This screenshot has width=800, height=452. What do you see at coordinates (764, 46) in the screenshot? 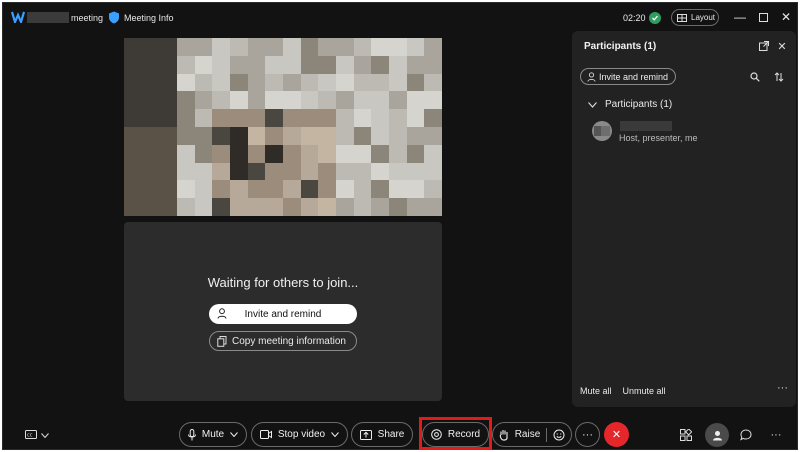
I see `popout-icon` at bounding box center [764, 46].